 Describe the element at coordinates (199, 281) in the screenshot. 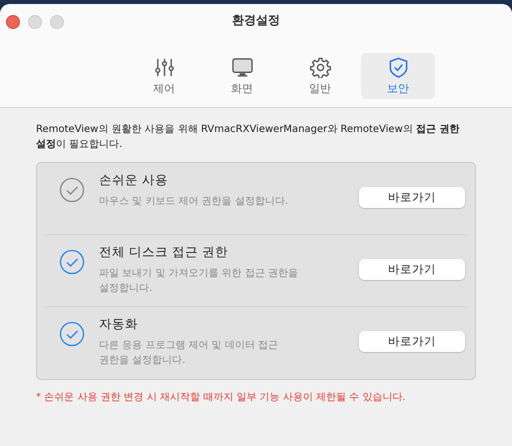

I see `permission-description: 파일 보내기 및 가져오기를 위한 접근 권한을 설정합니다.` at that location.